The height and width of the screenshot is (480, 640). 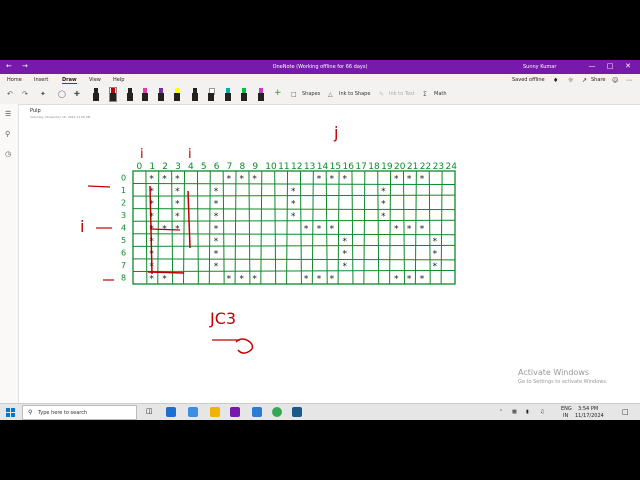 What do you see at coordinates (25, 94) in the screenshot?
I see `redo-icon: ↷` at bounding box center [25, 94].